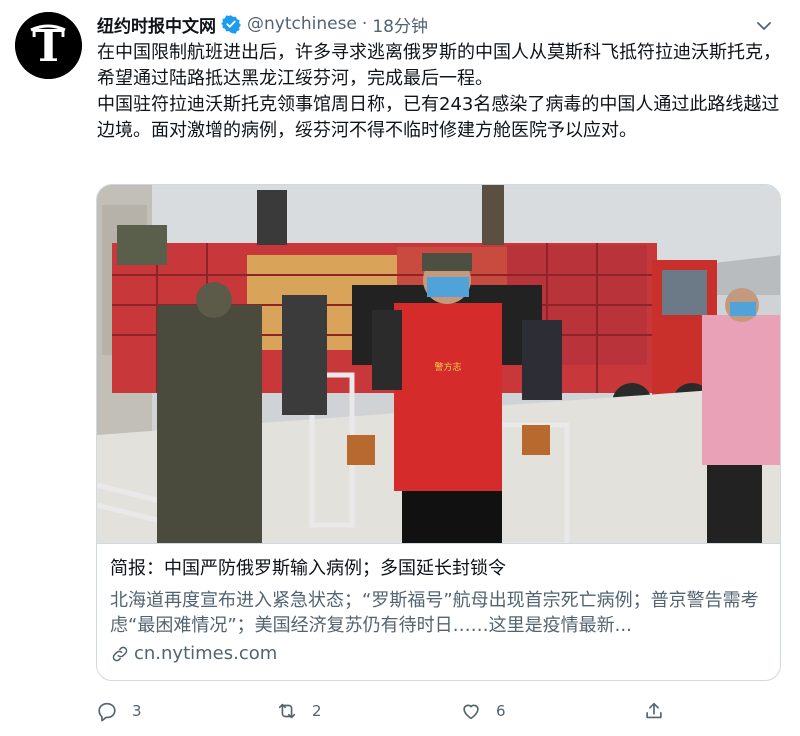  I want to click on heart-icon, so click(471, 712).